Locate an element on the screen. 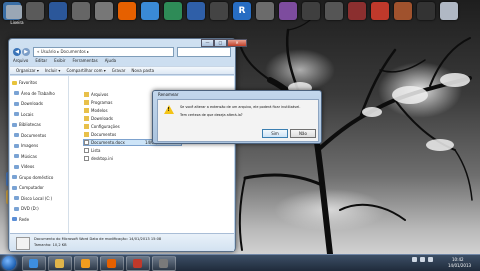  sidebar-item: Documentos is located at coordinates (30, 135).